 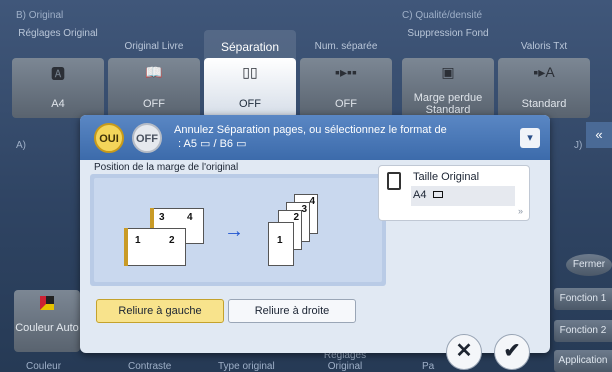 I want to click on original-size-label: Taille Original, so click(x=446, y=177).